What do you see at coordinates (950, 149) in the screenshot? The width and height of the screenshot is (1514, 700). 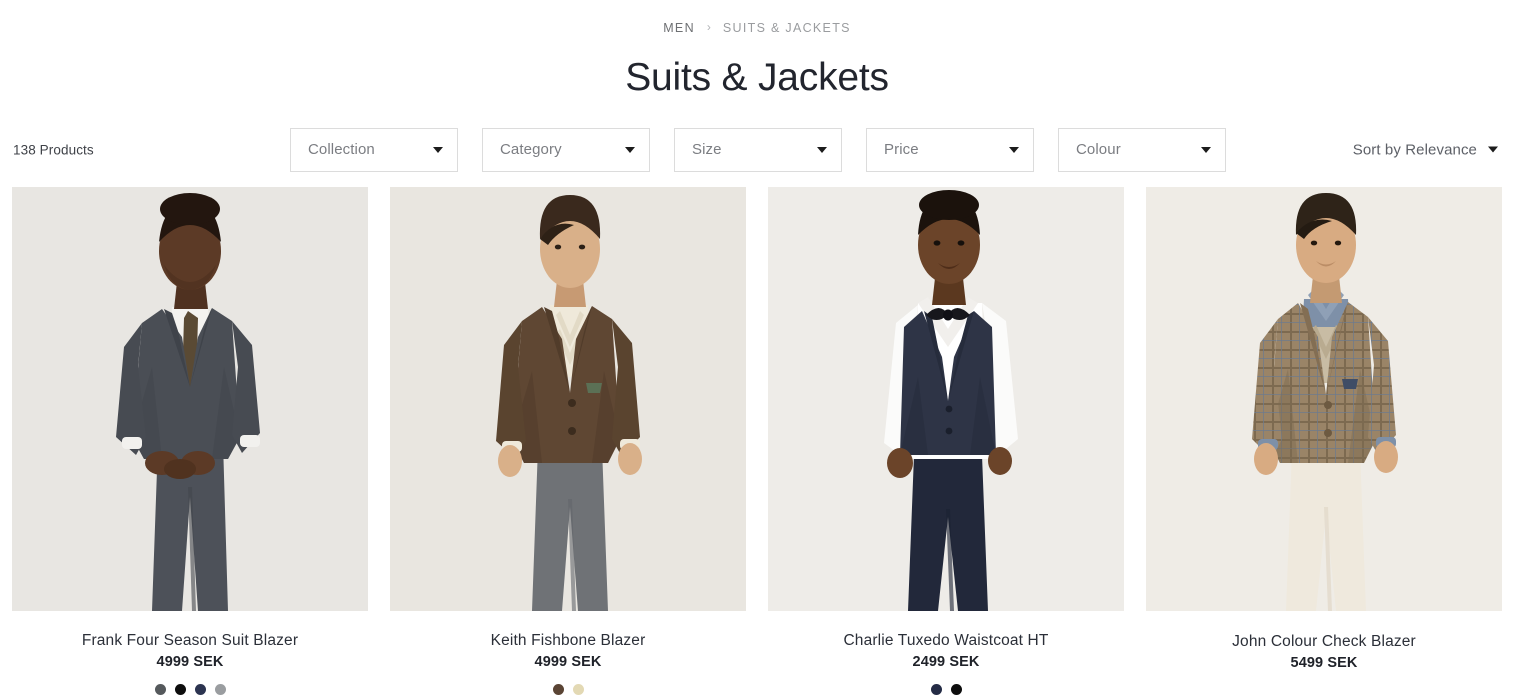 I see `filter-price: Price` at bounding box center [950, 149].